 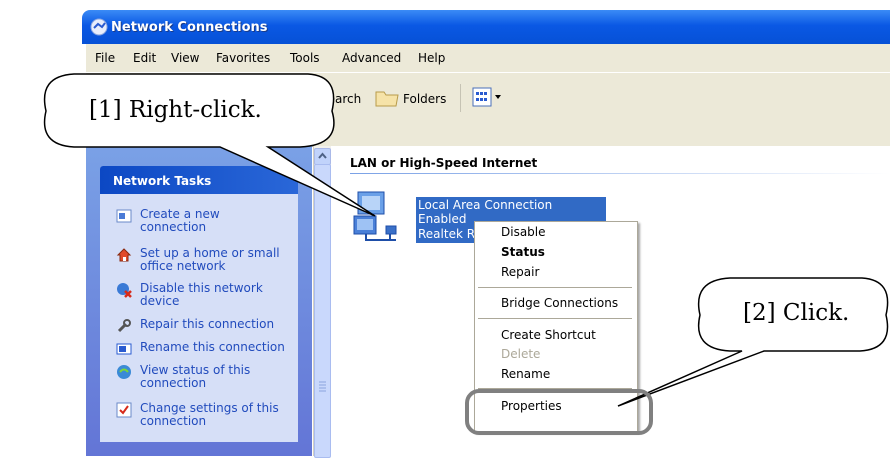 What do you see at coordinates (485, 205) in the screenshot?
I see `connection-name: Local Area Connection` at bounding box center [485, 205].